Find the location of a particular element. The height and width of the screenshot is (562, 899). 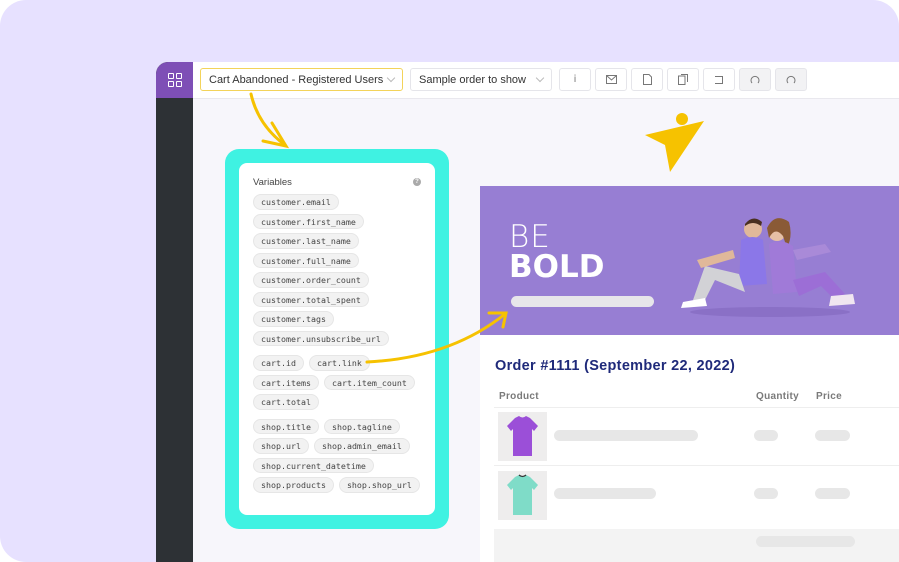

variable-chip: customer.full_name is located at coordinates (306, 260).